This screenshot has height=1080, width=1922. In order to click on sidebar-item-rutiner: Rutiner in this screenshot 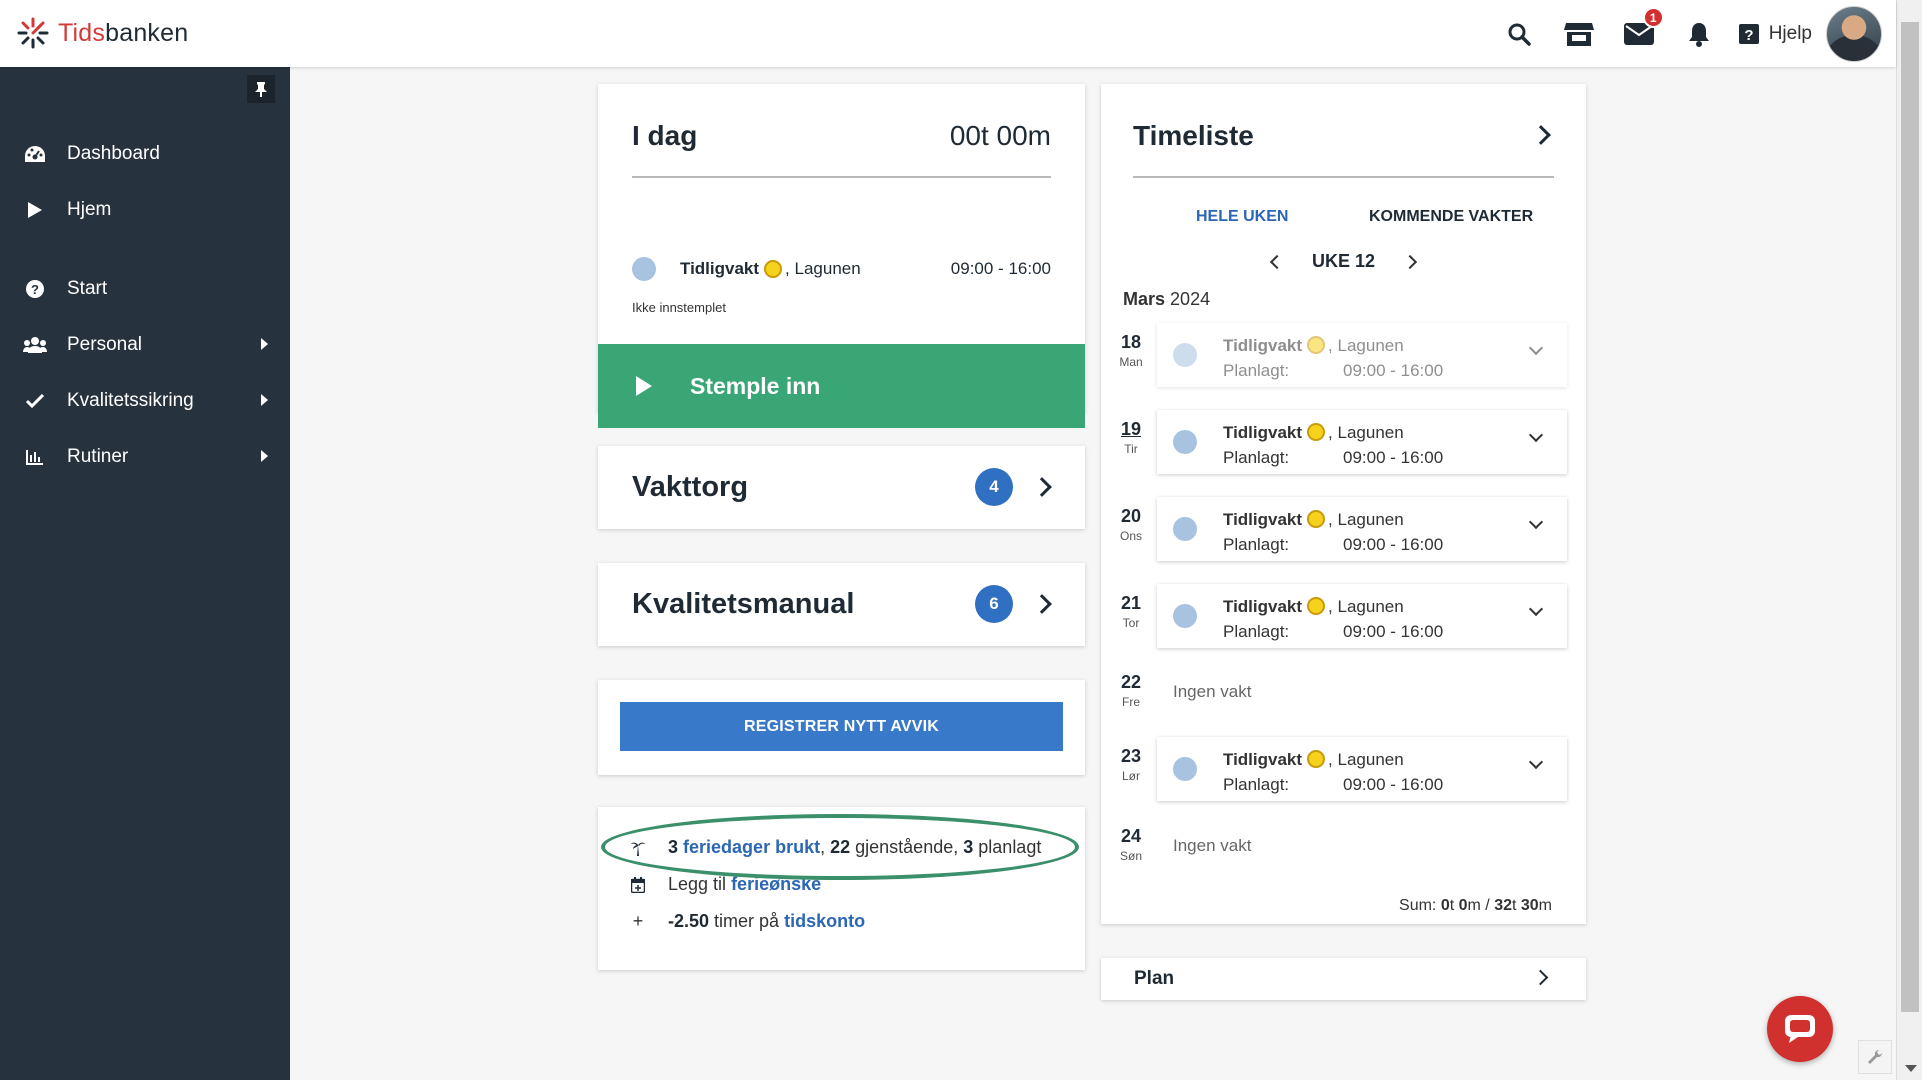, I will do `click(145, 457)`.